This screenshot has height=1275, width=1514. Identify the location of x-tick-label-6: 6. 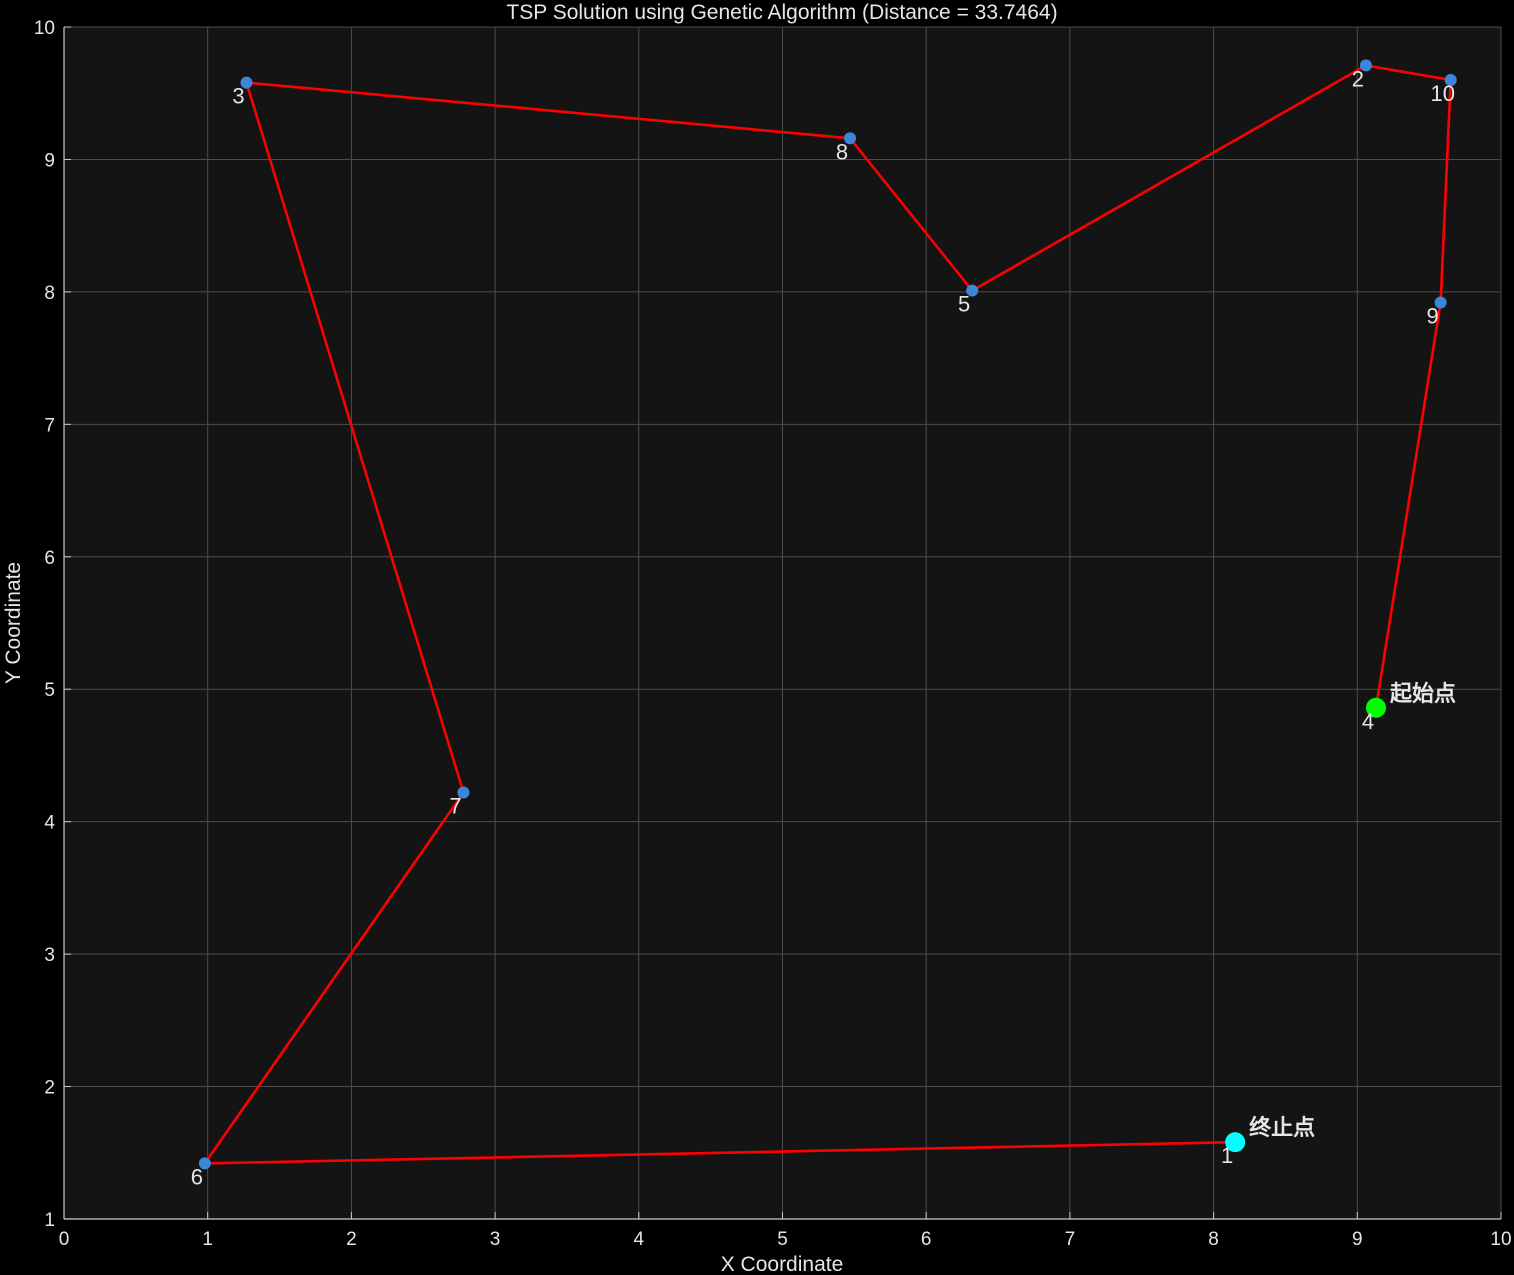
(926, 1239).